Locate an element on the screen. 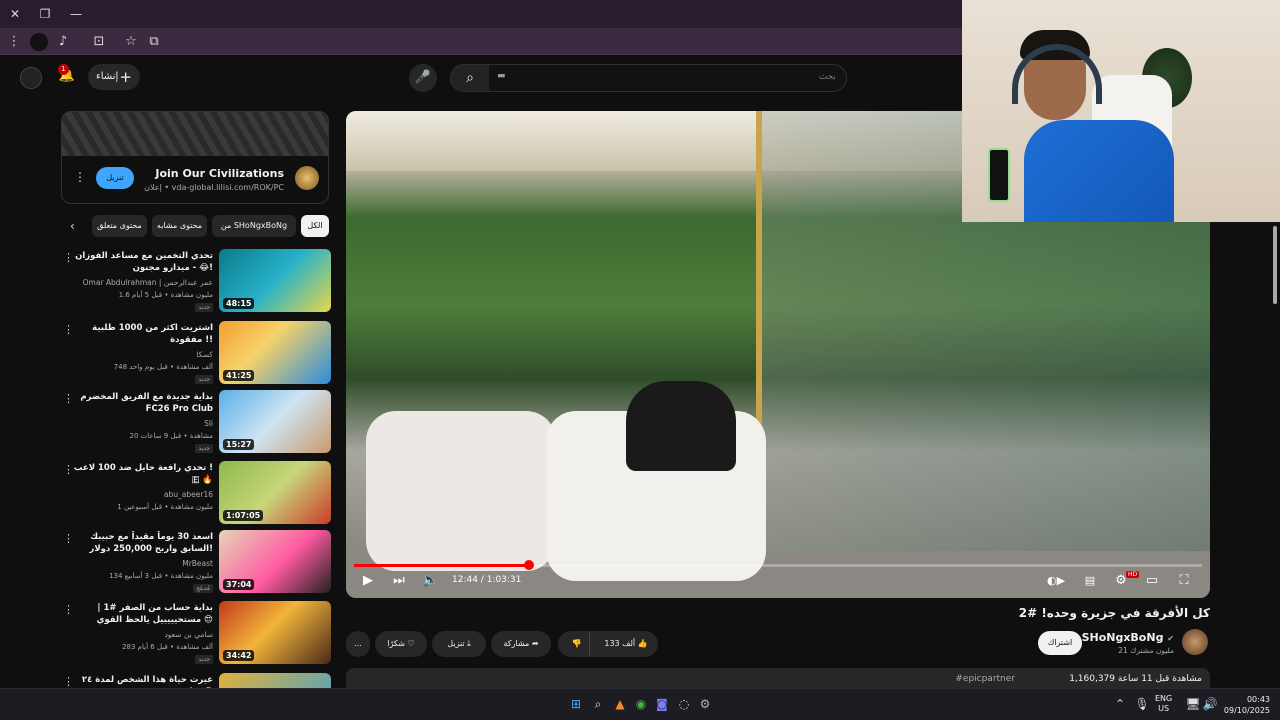  tray-expand-icon: ⌃ is located at coordinates (1120, 704).